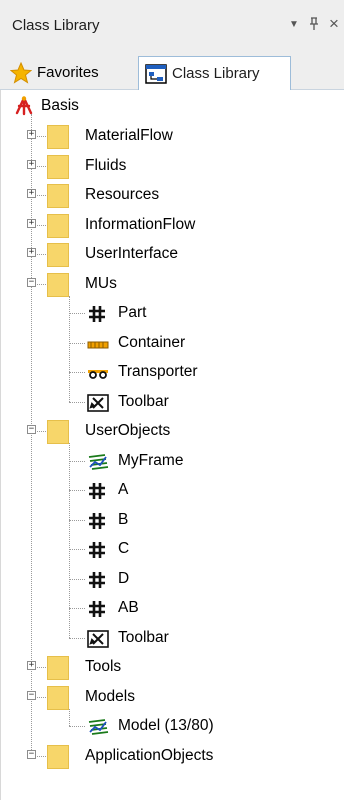 This screenshot has width=344, height=800. I want to click on tree-item-label: AB, so click(128, 607).